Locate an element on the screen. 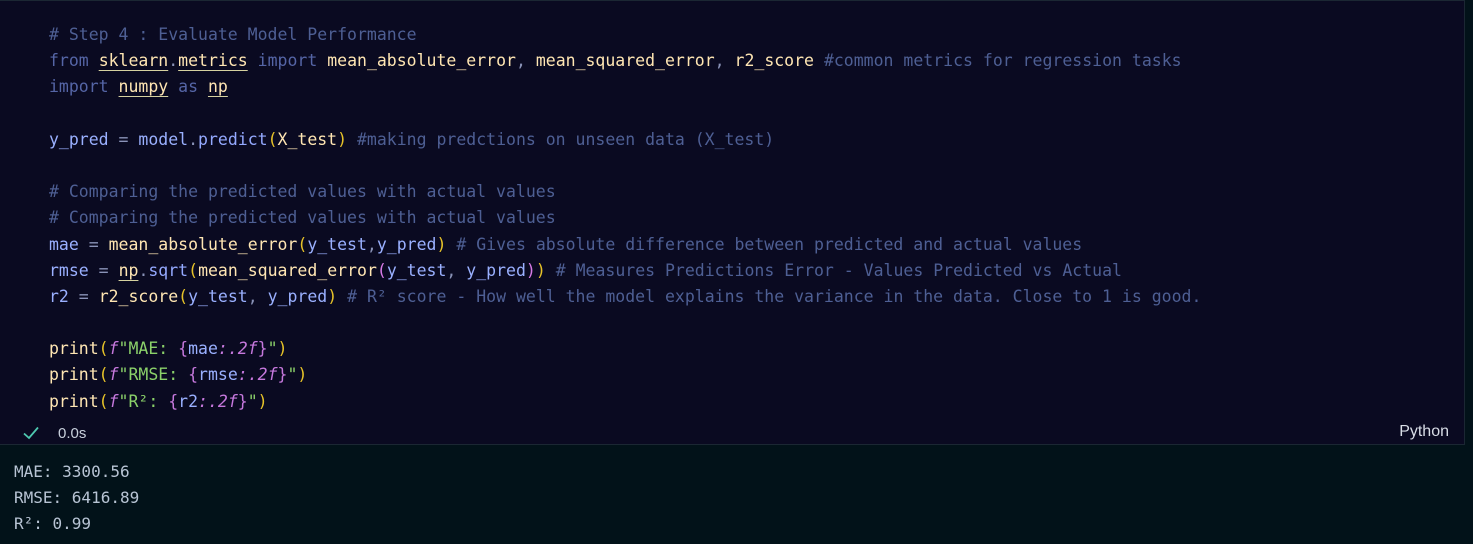 The width and height of the screenshot is (1473, 544). code-token: model is located at coordinates (163, 139).